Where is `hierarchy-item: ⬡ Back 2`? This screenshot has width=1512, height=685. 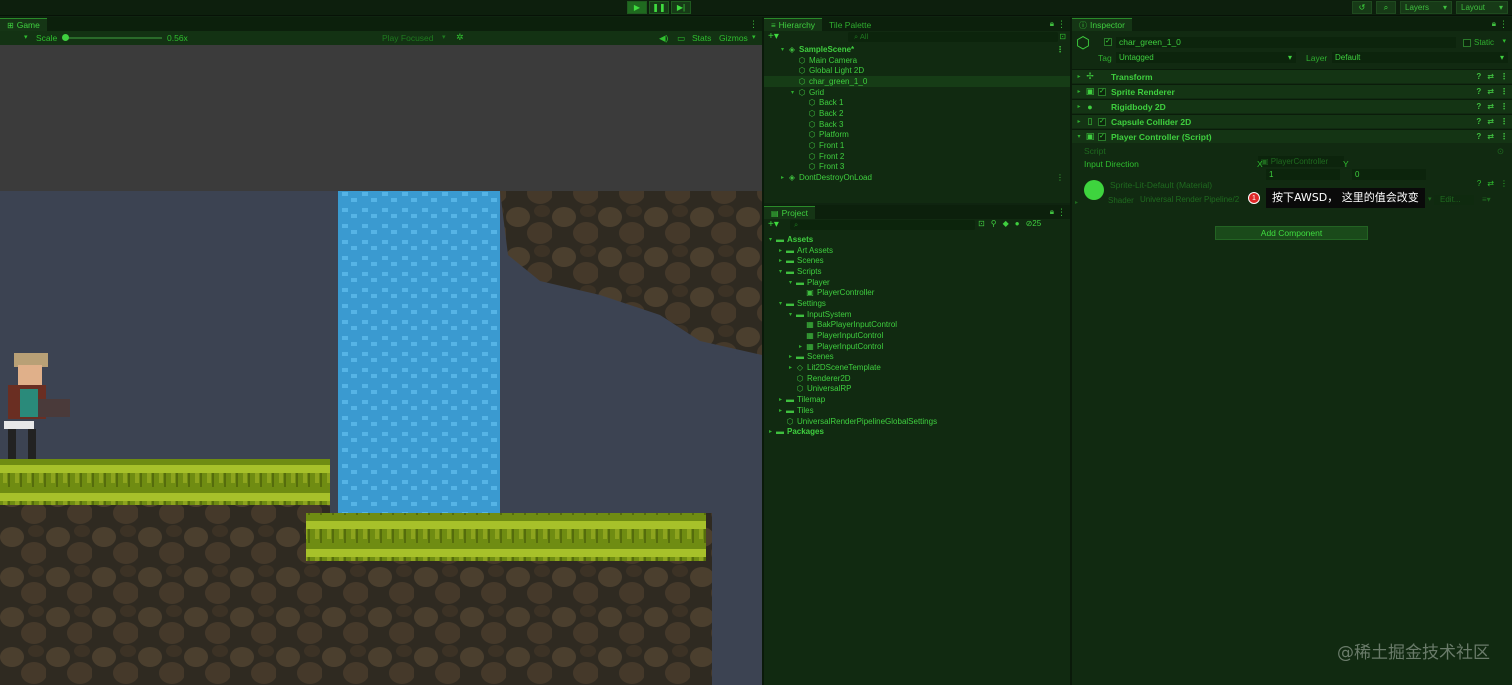
hierarchy-item: ⬡ Back 2 is located at coordinates (917, 113).